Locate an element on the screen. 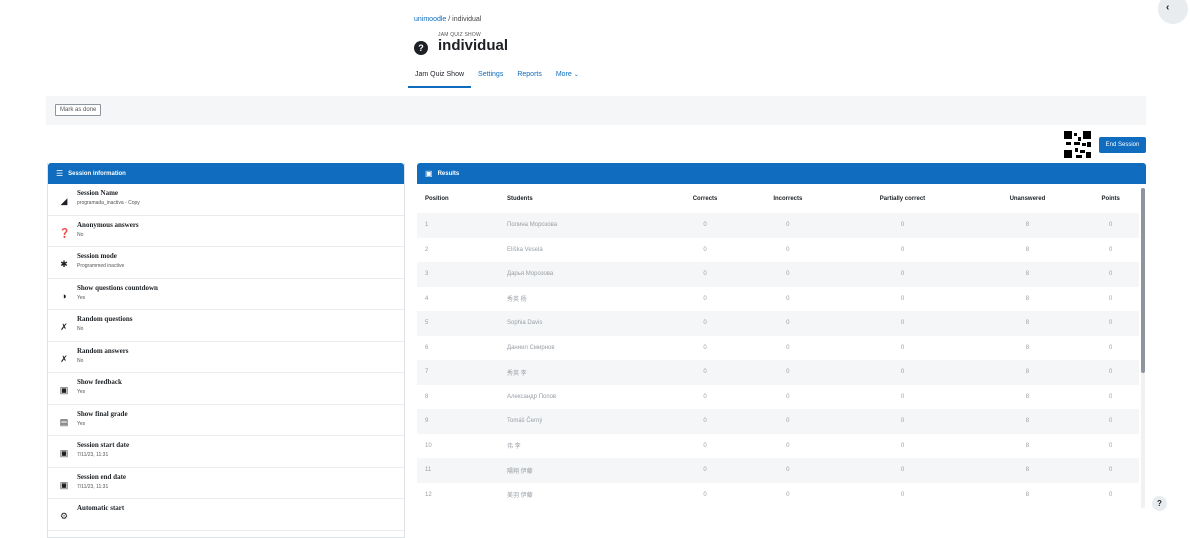  session-info-label: Random questions is located at coordinates (105, 319).